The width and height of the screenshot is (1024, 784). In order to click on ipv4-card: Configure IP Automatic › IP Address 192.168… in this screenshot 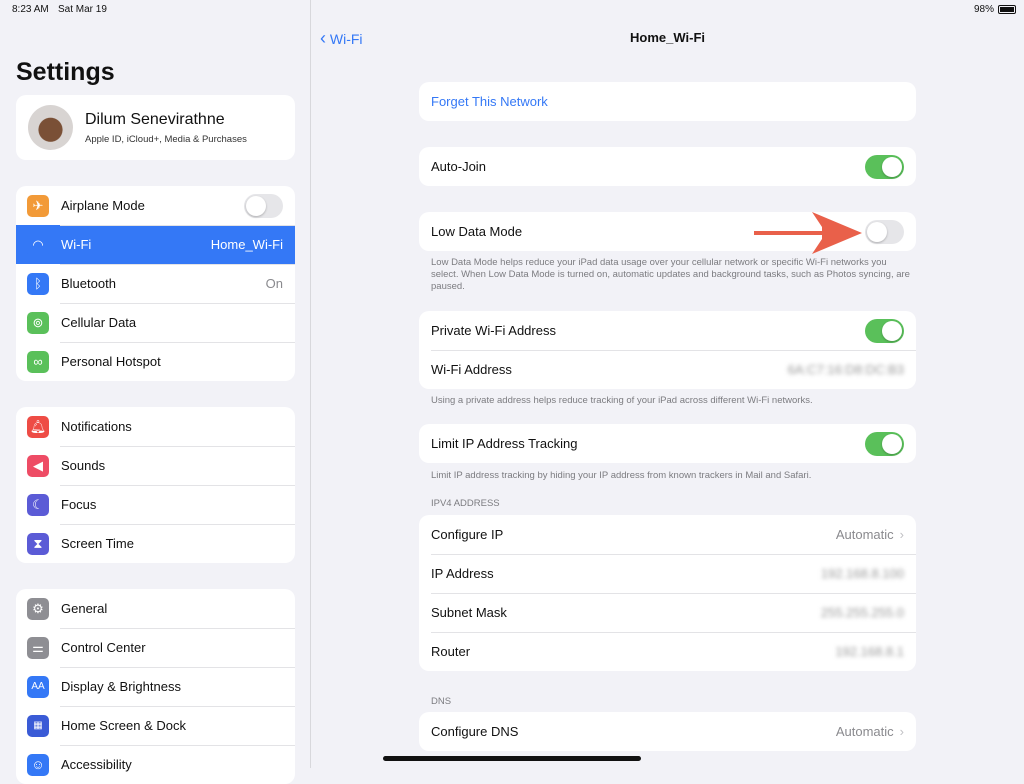, I will do `click(667, 593)`.